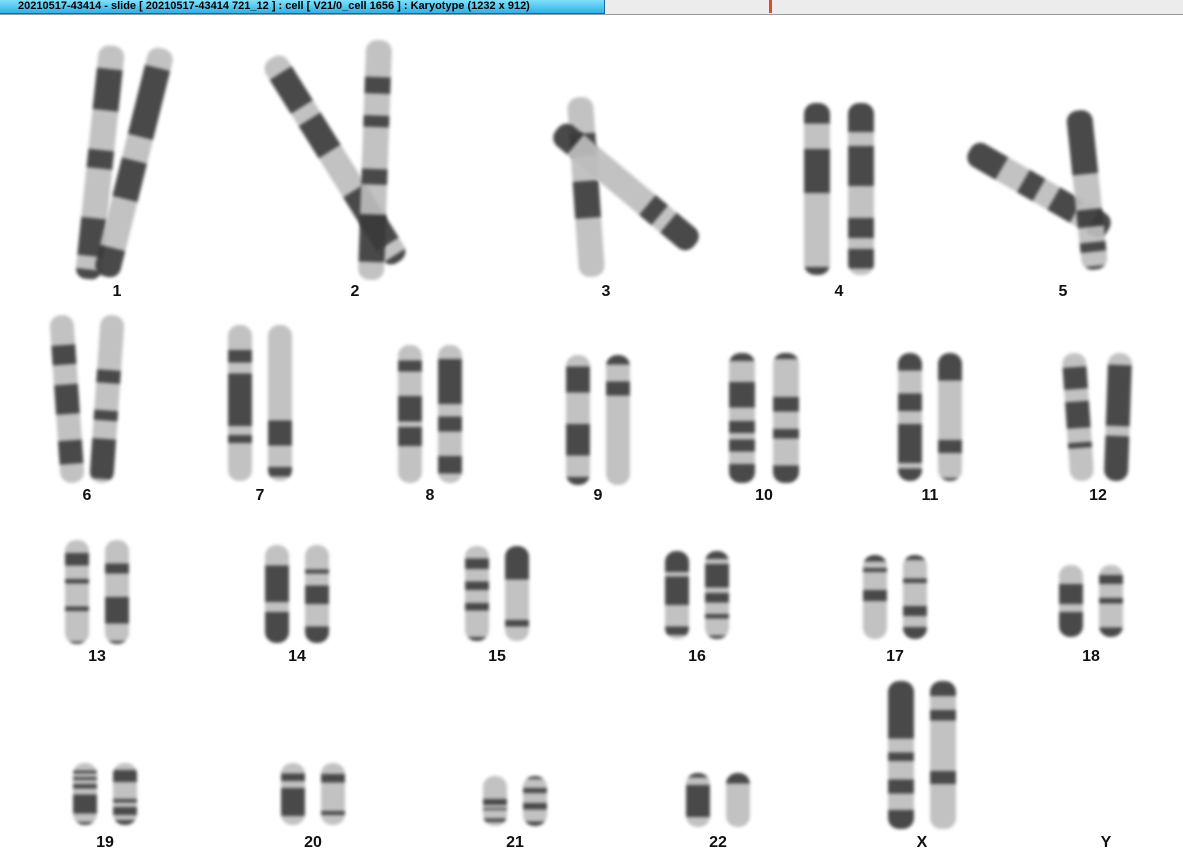 This screenshot has width=1183, height=867. What do you see at coordinates (535, 801) in the screenshot?
I see `chromosome-21-right` at bounding box center [535, 801].